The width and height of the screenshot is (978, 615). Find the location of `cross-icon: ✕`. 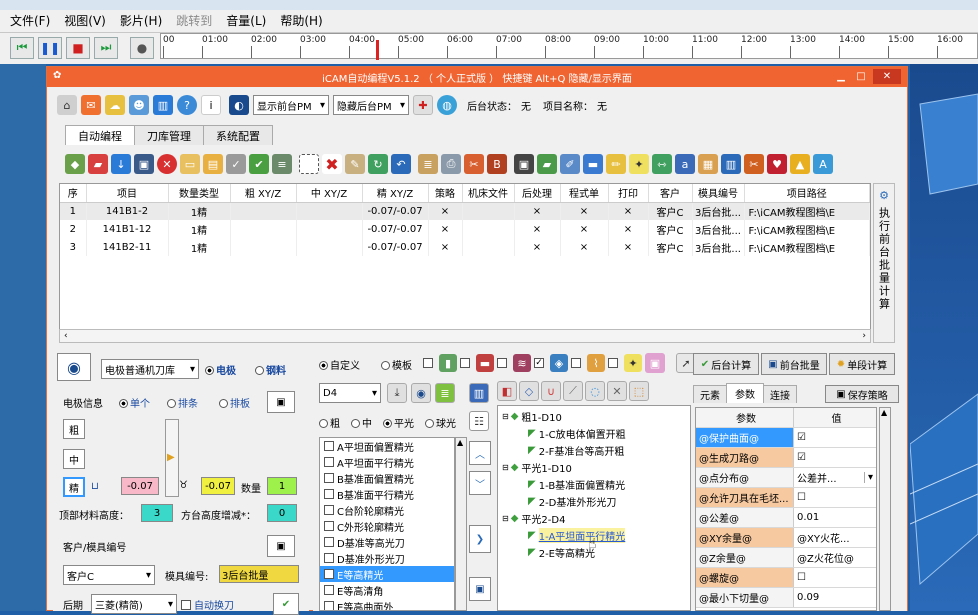

cross-icon: ✕ is located at coordinates (617, 391).